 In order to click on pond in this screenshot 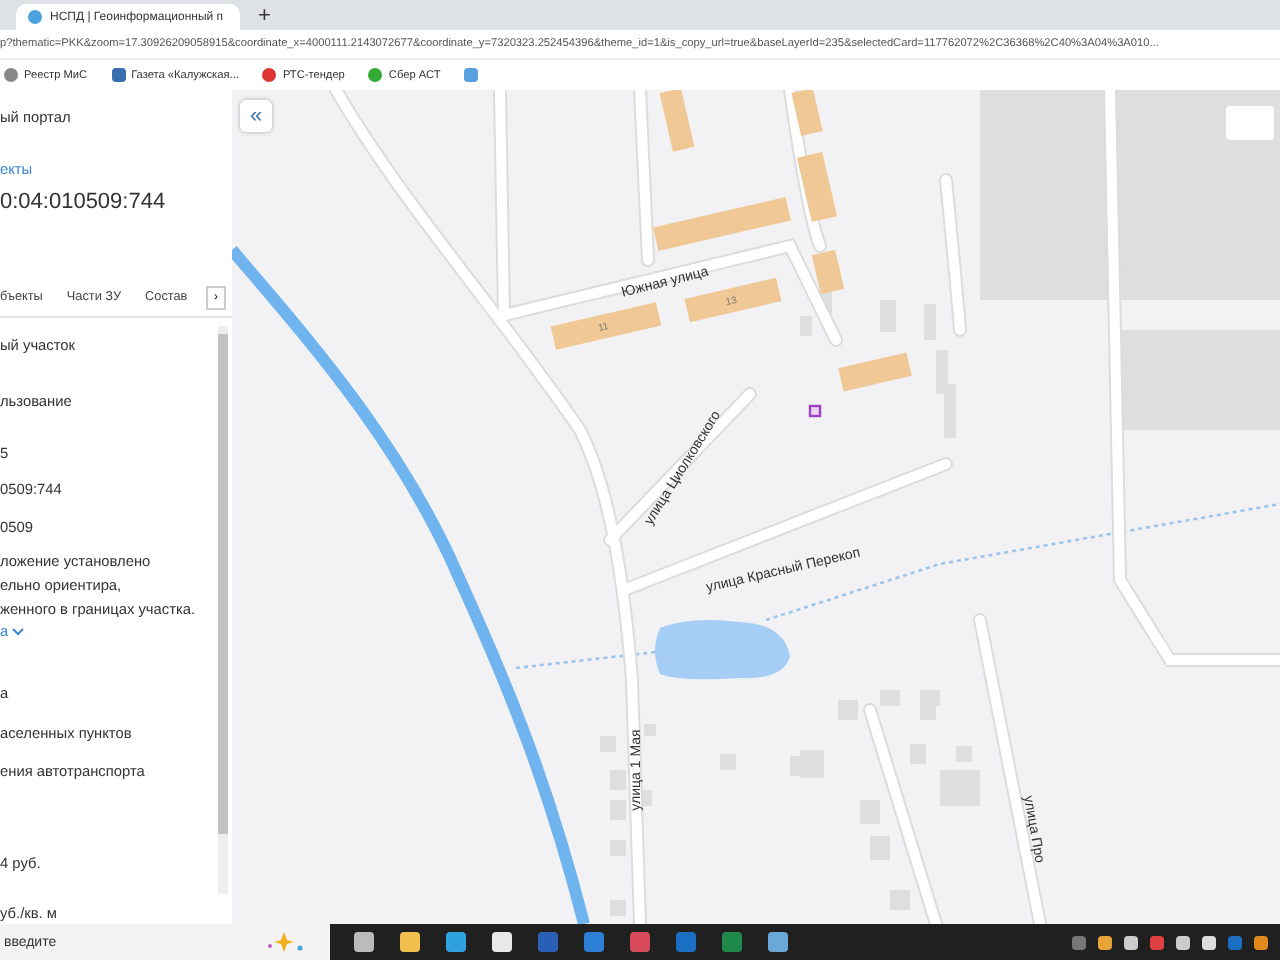, I will do `click(722, 650)`.